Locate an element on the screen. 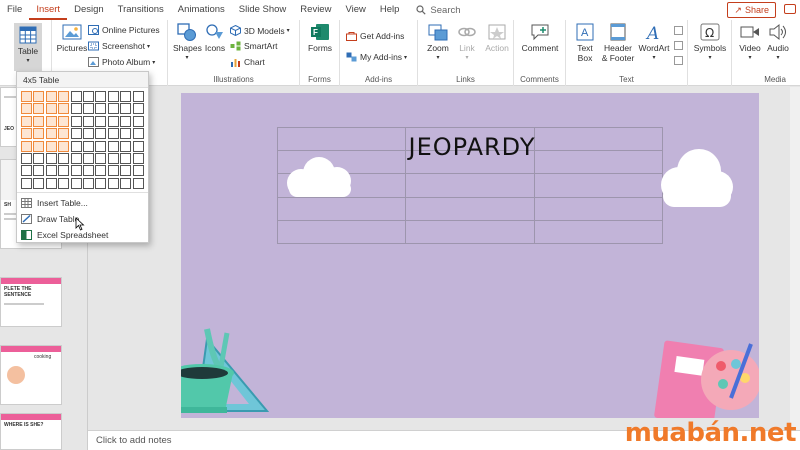 The width and height of the screenshot is (800, 450). tab-insert: Insert is located at coordinates (48, 10).